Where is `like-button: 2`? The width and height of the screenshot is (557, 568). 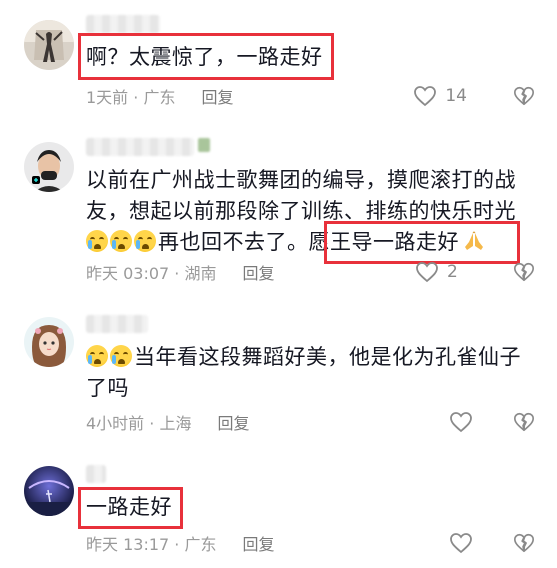 like-button: 2 is located at coordinates (441, 272).